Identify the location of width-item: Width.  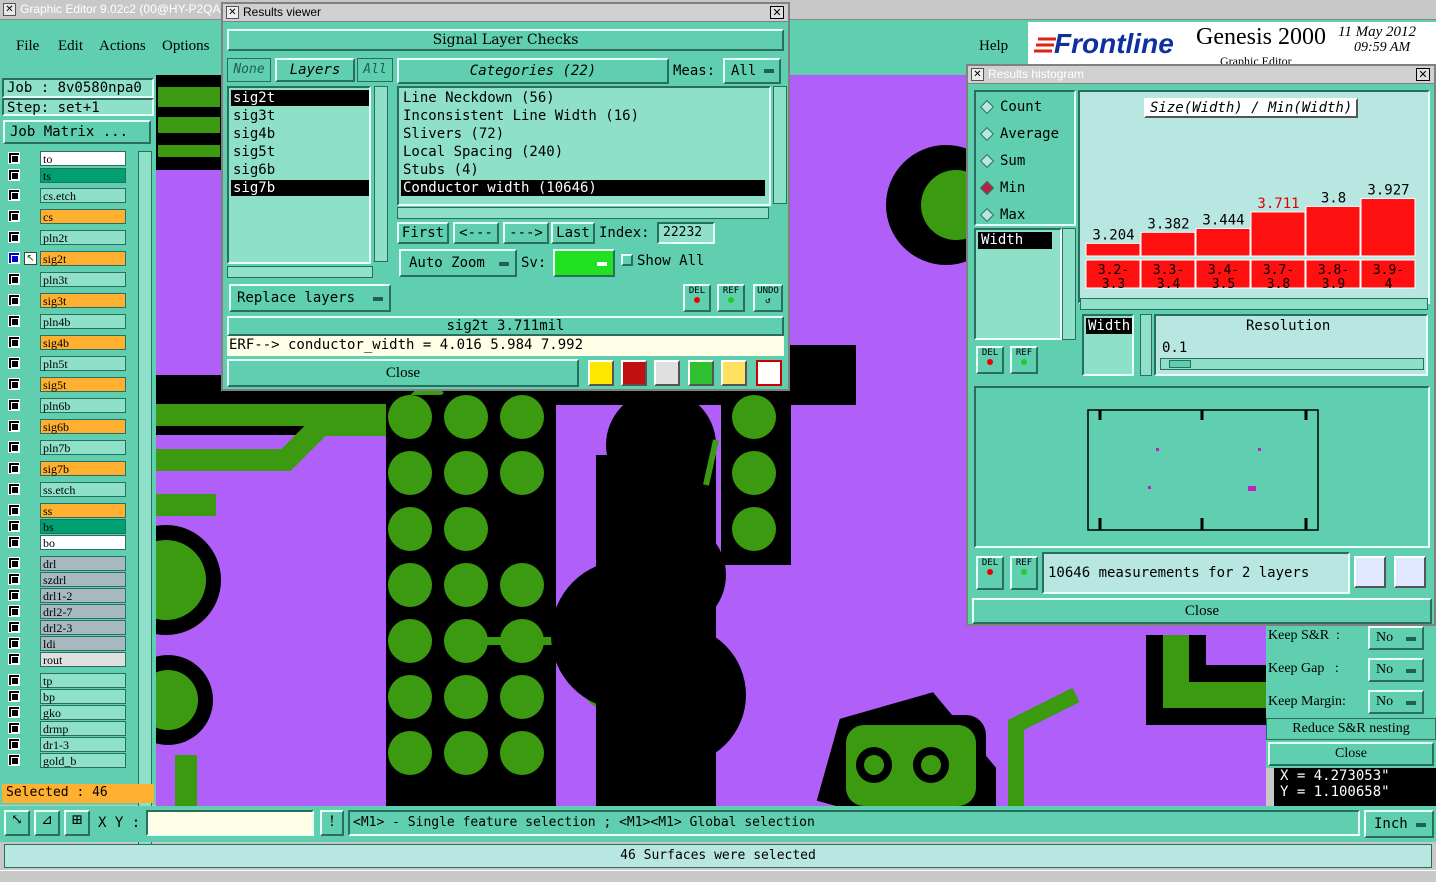
(1015, 240).